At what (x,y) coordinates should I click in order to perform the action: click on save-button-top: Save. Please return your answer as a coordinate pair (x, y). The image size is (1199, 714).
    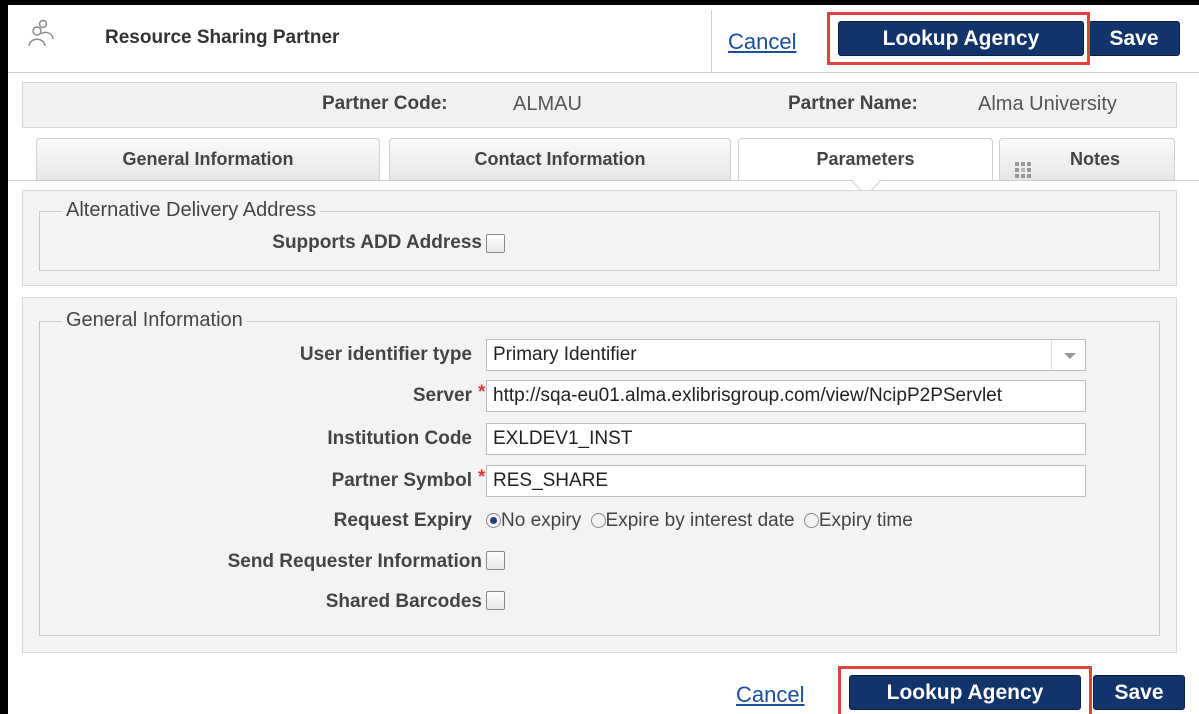
    Looking at the image, I should click on (1134, 38).